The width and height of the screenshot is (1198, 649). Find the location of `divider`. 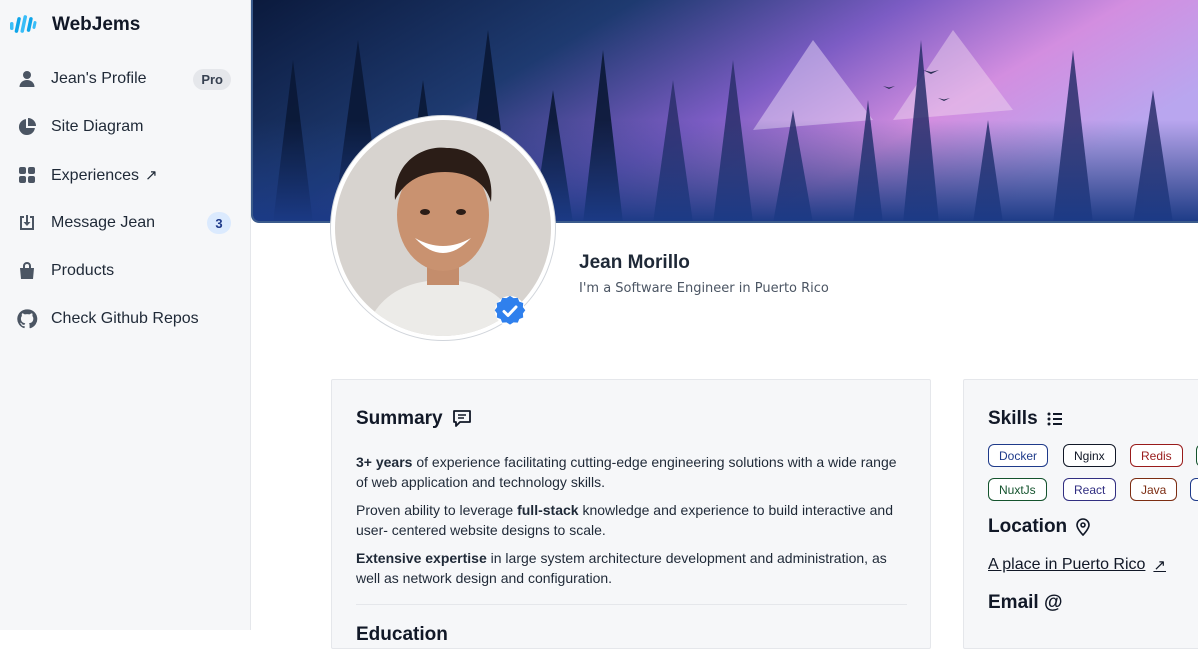

divider is located at coordinates (631, 604).